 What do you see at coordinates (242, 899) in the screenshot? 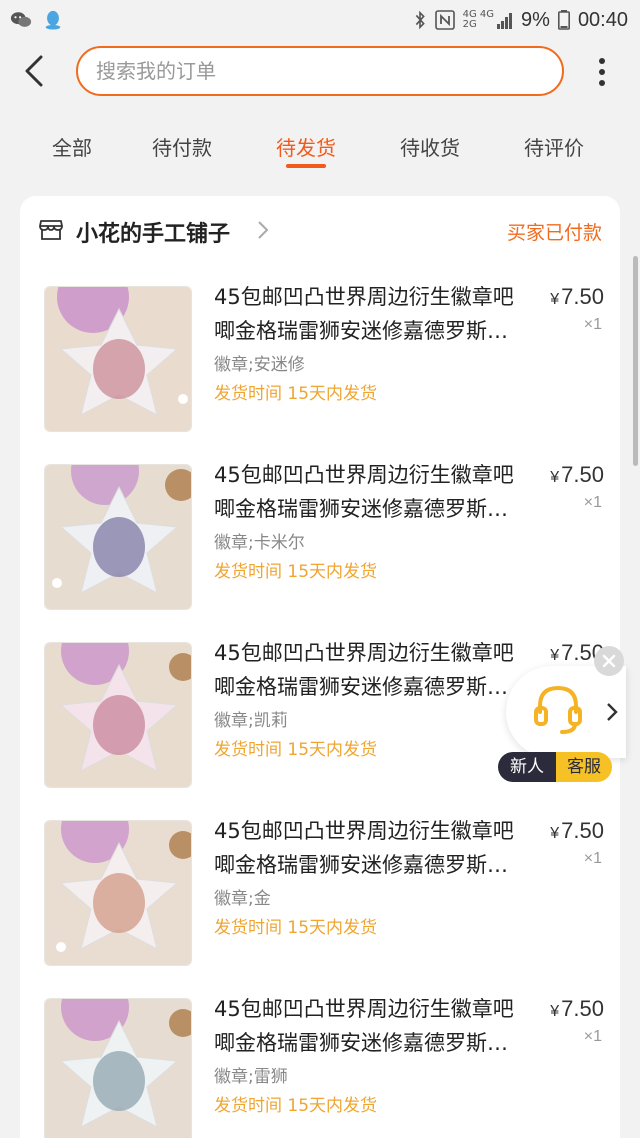
I see `product-sku: 徽章;金` at bounding box center [242, 899].